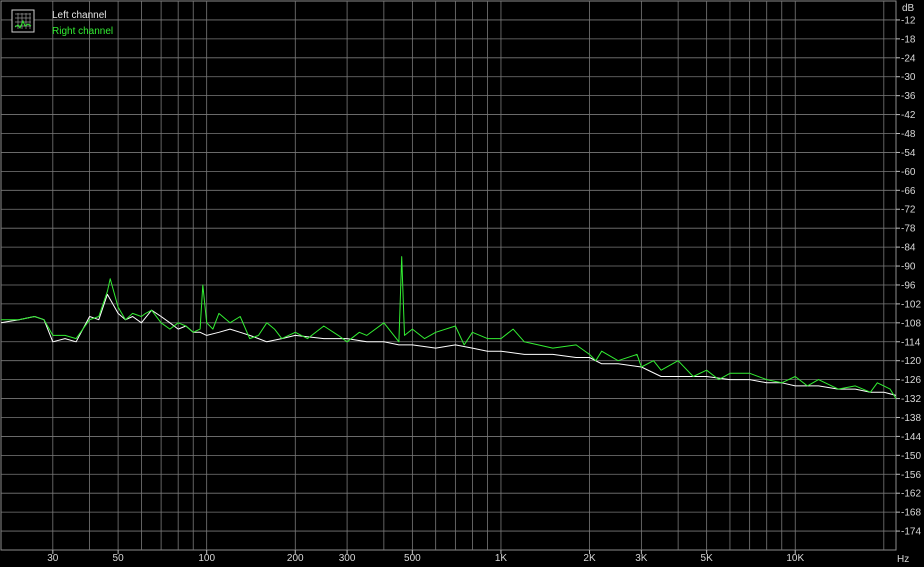 The image size is (924, 567). I want to click on y-tick-label: -18, so click(908, 39).